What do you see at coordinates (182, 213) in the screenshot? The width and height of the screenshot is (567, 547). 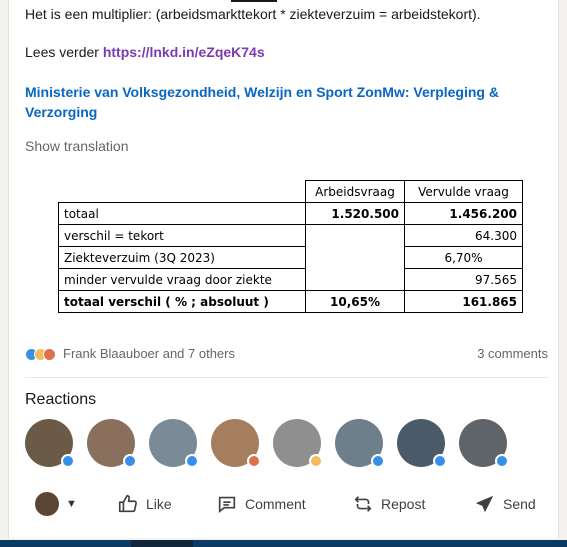 I see `table-cell: totaal` at bounding box center [182, 213].